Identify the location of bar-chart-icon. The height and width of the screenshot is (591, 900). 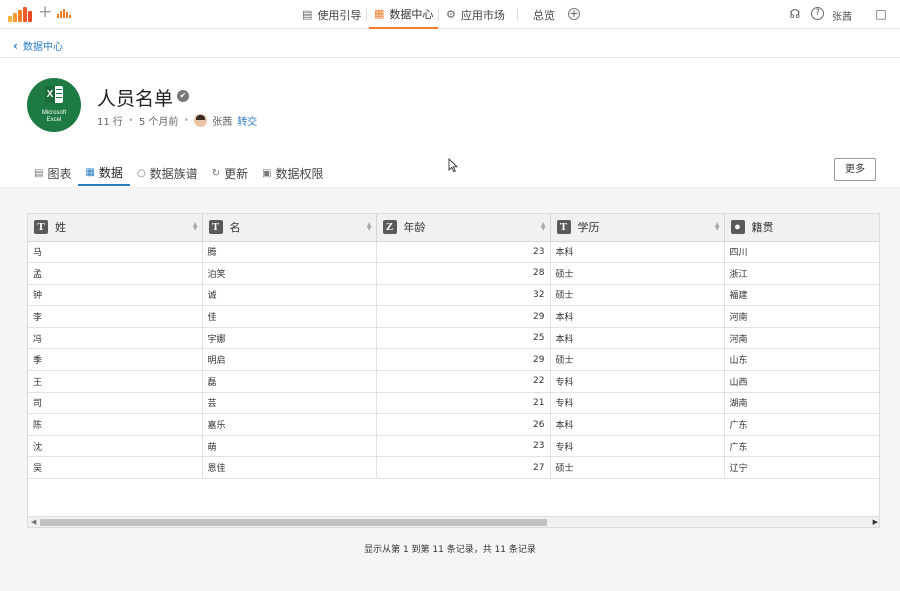
(64, 13).